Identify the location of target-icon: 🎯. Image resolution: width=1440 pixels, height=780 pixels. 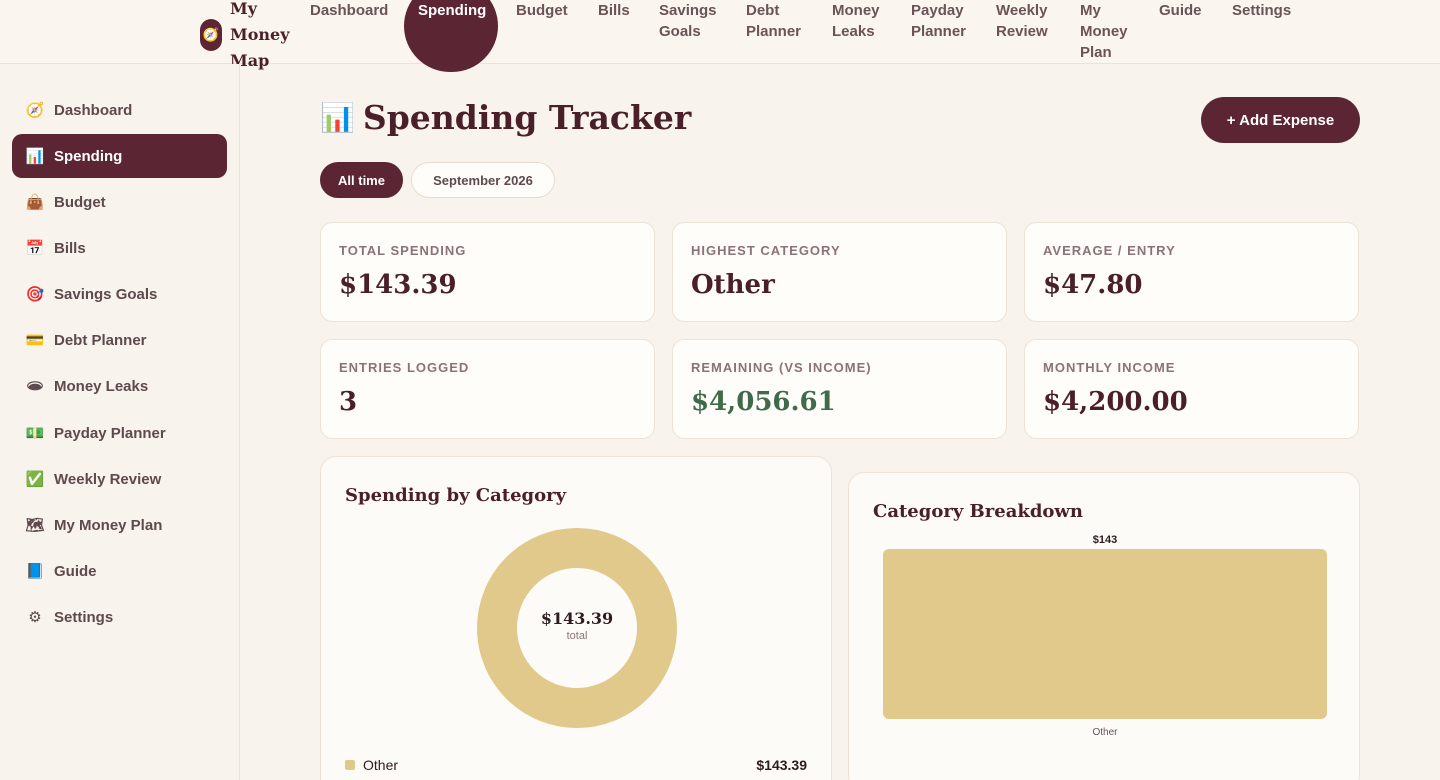
(35, 294).